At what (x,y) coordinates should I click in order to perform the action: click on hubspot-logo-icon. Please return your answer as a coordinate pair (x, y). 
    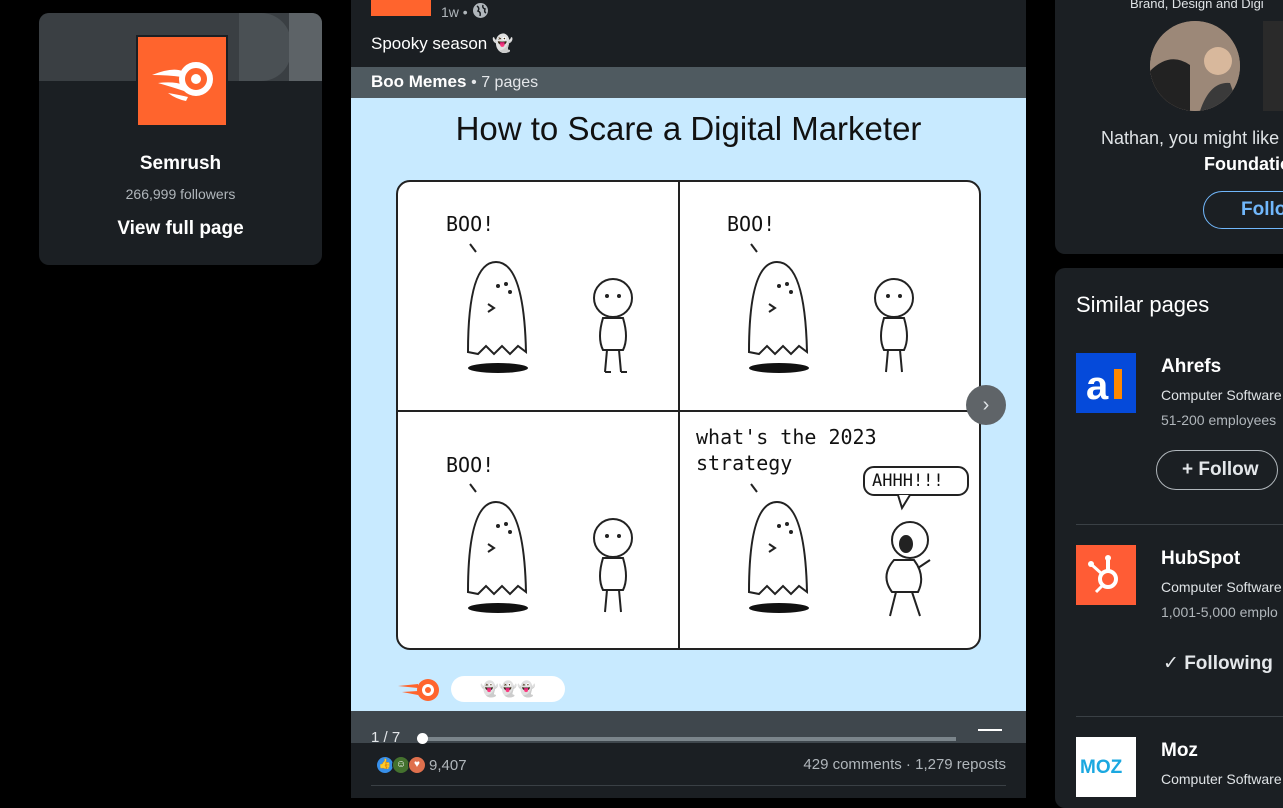
    Looking at the image, I should click on (1106, 575).